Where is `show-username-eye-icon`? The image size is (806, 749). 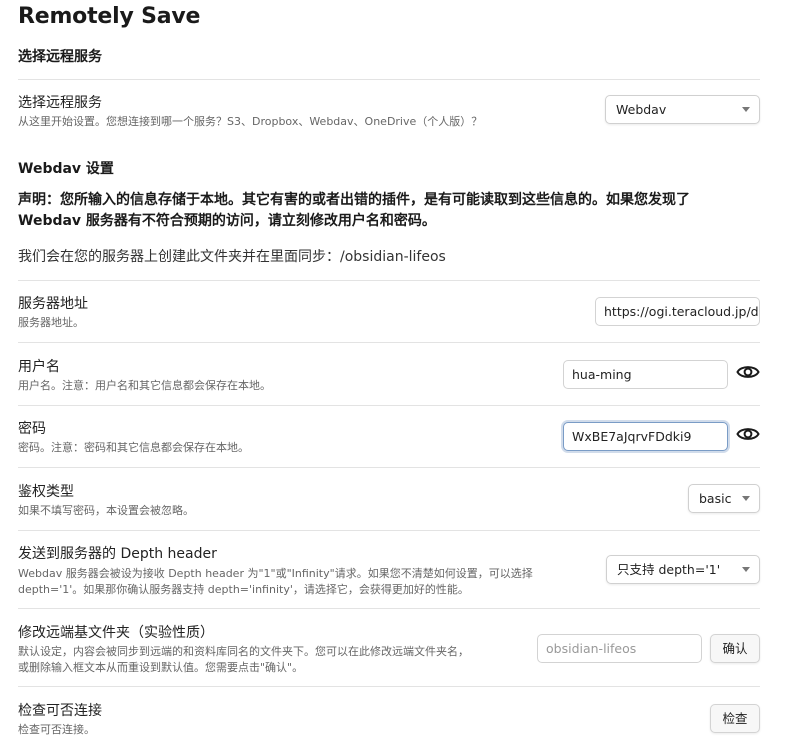 show-username-eye-icon is located at coordinates (748, 372).